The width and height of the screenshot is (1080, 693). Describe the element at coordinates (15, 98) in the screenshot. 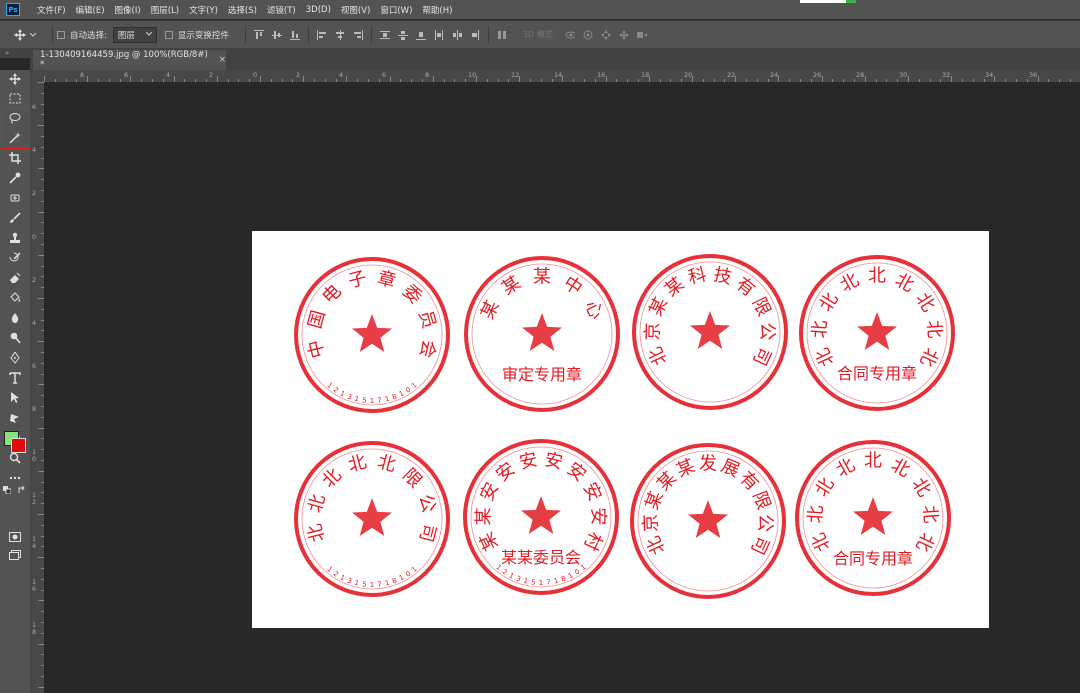

I see `rectangular-marquee-icon` at that location.